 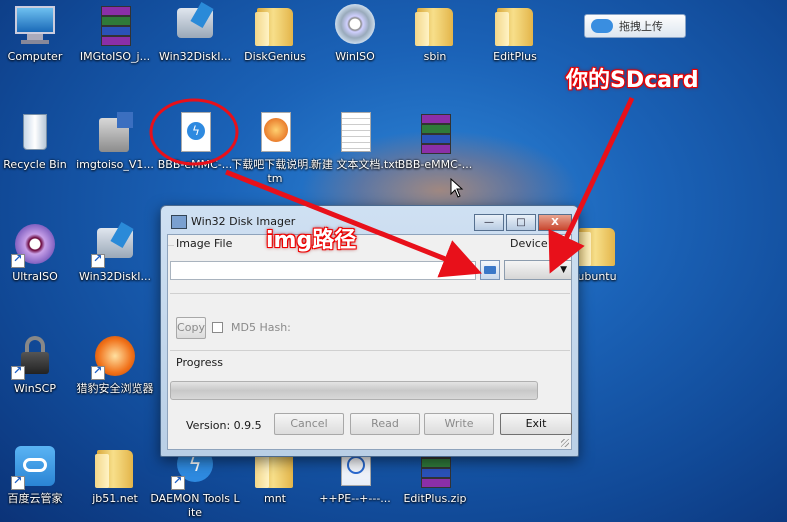 What do you see at coordinates (591, 185) in the screenshot?
I see `arrow-to-device` at bounding box center [591, 185].